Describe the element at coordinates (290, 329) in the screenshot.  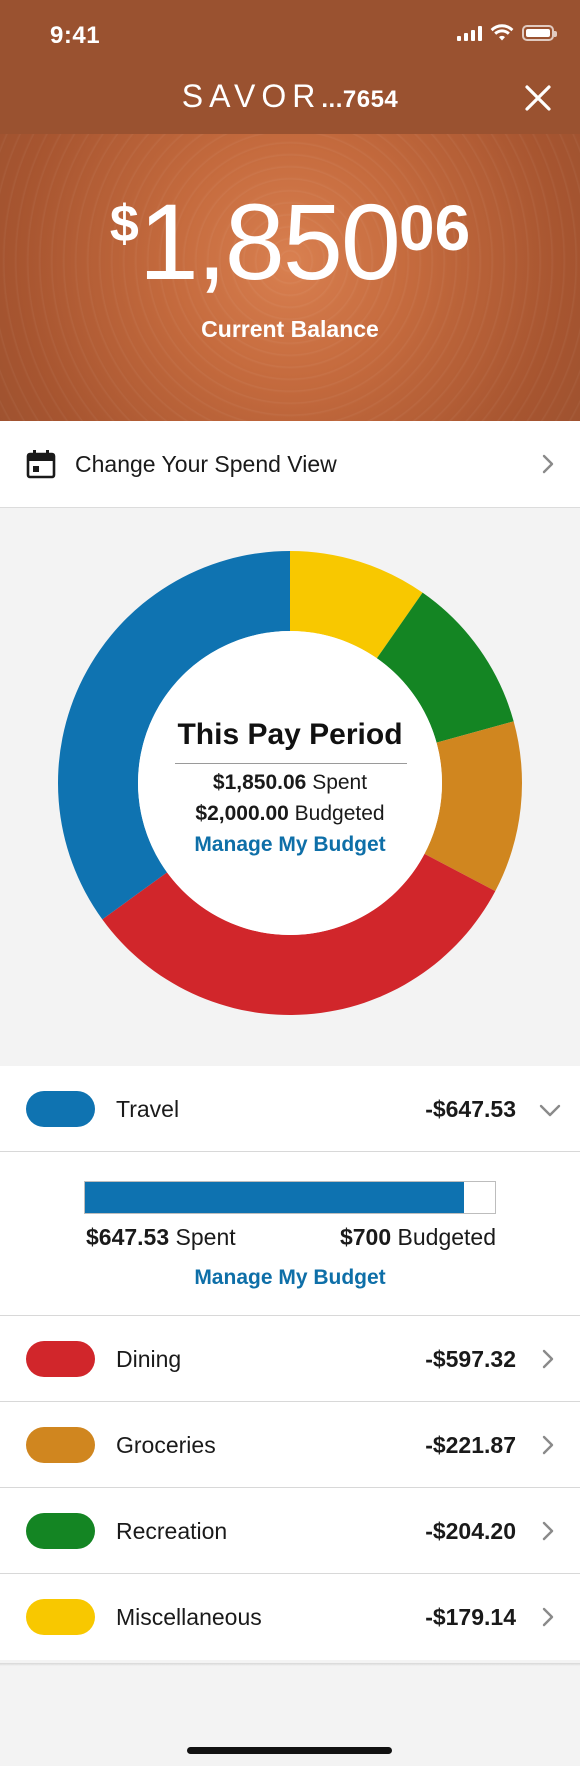
I see `balance-label: Current Balance` at that location.